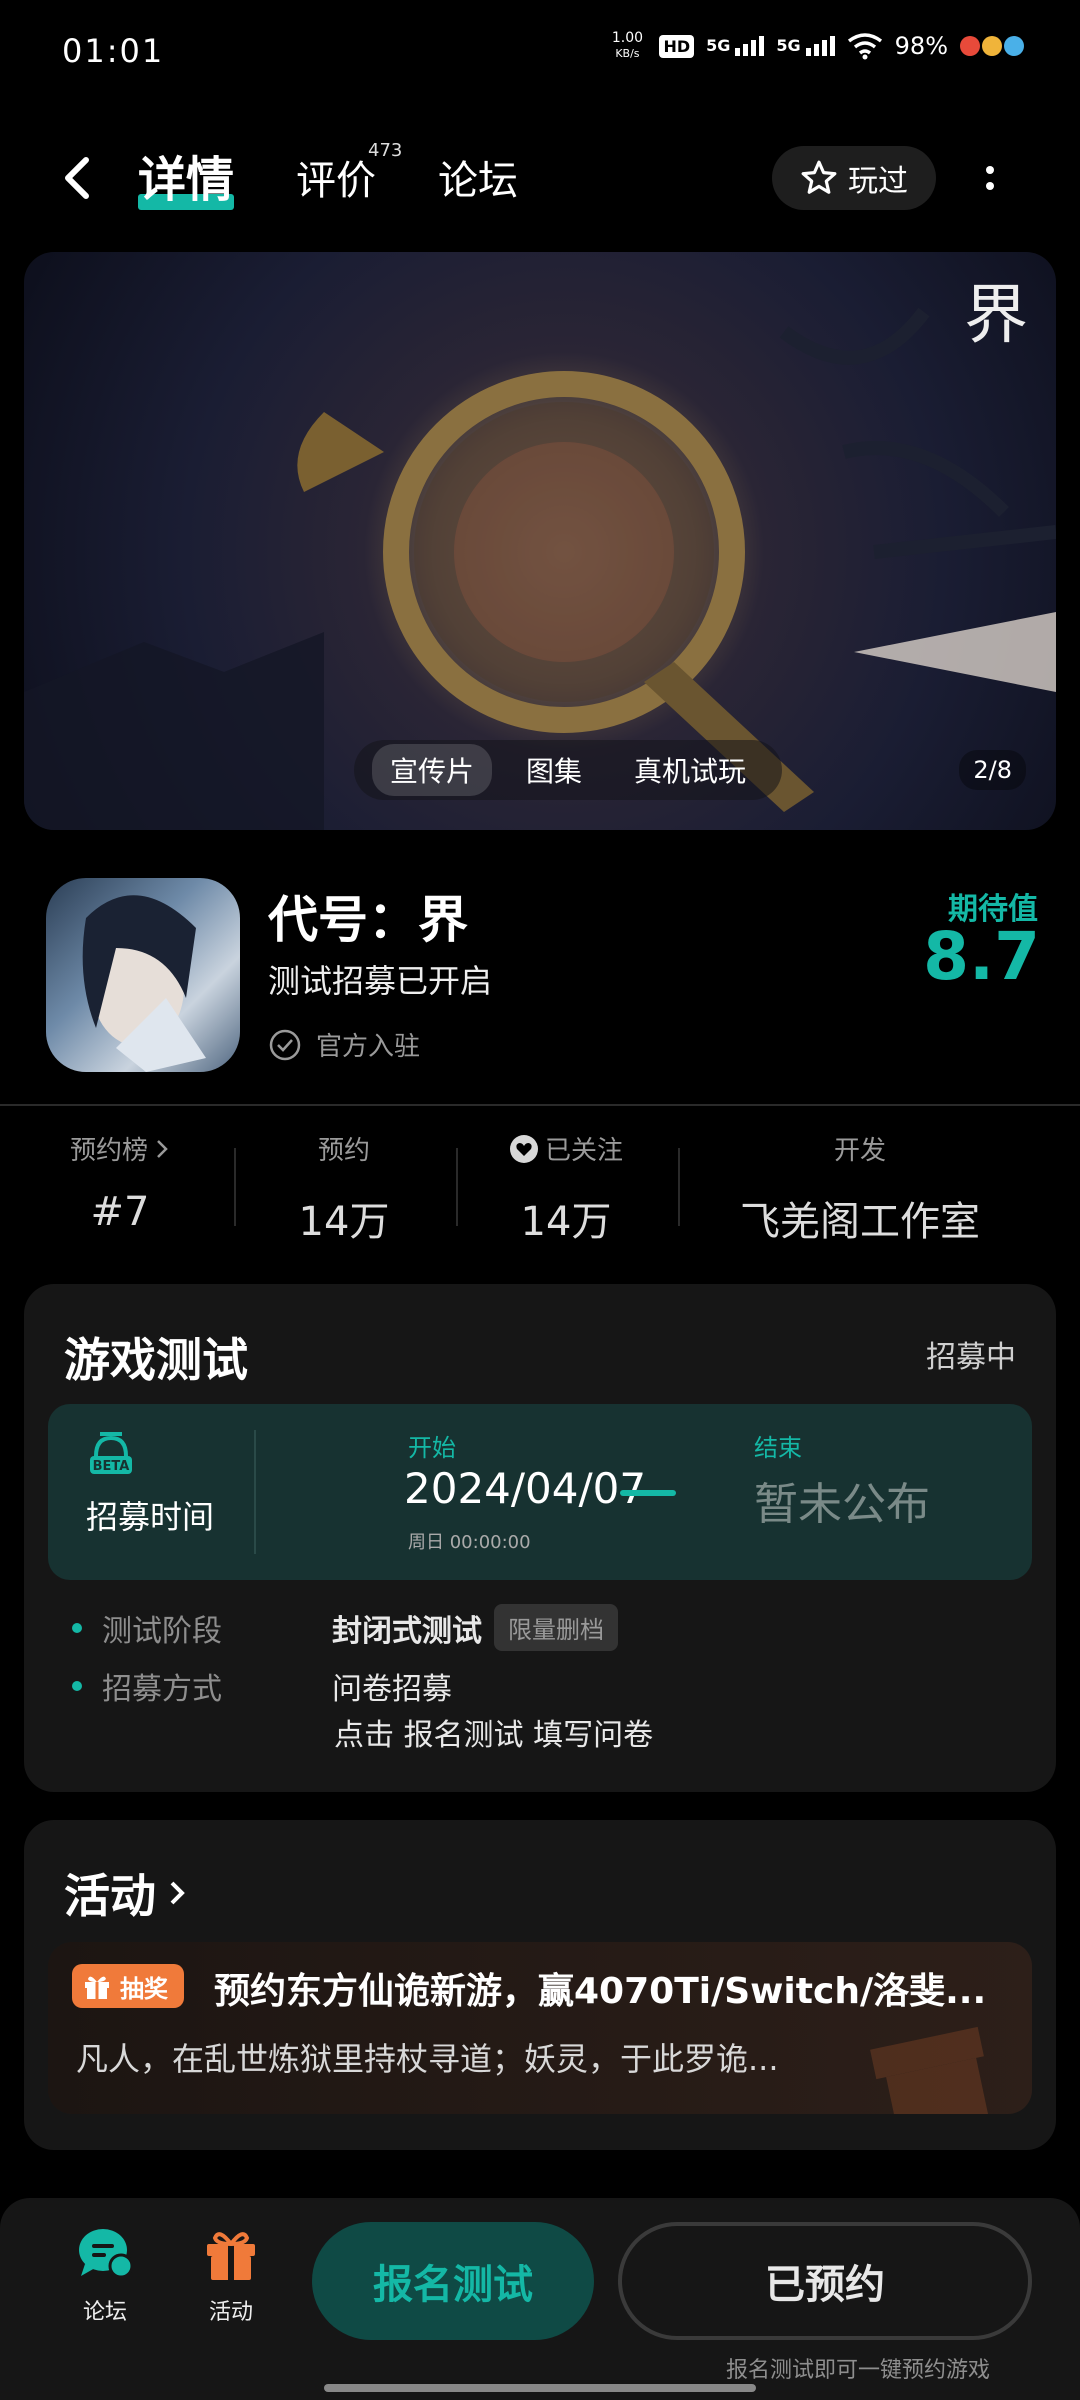  Describe the element at coordinates (930, 2070) in the screenshot. I see `gift-watermark-icon` at that location.